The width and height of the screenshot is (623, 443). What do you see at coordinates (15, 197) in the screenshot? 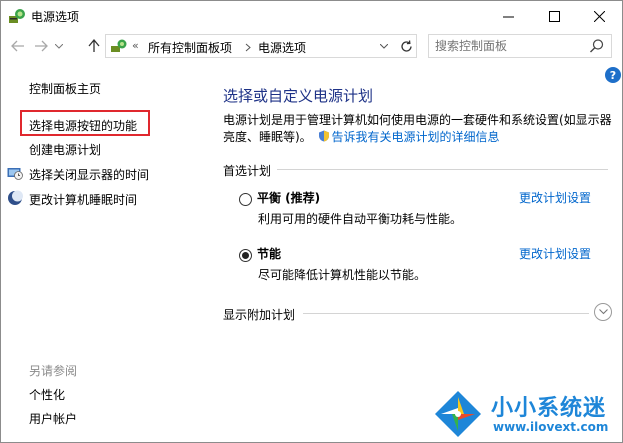
I see `moon-icon` at bounding box center [15, 197].